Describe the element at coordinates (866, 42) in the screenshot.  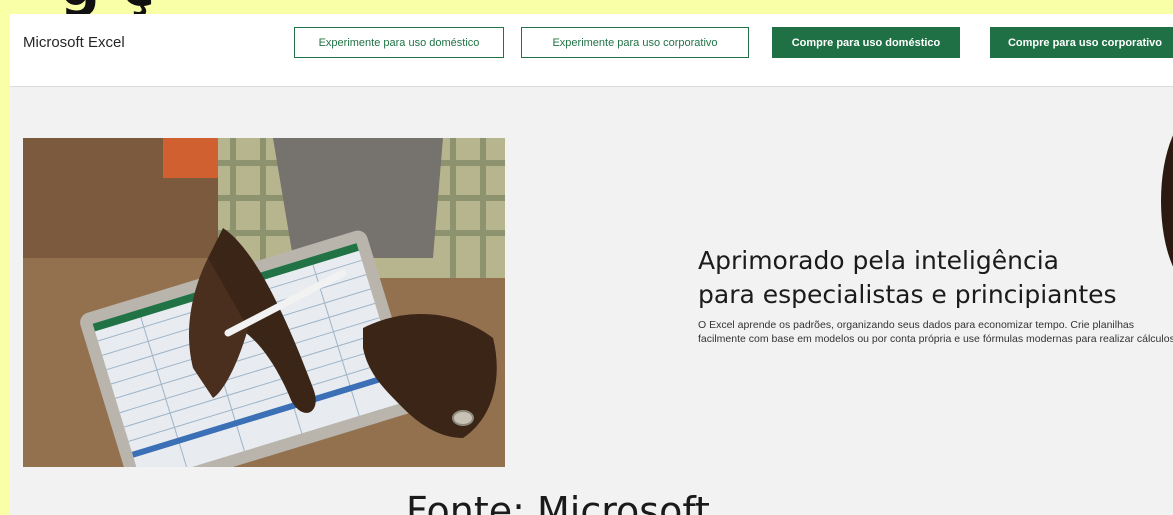
I see `buy-home-button: Compre para uso doméstico` at that location.